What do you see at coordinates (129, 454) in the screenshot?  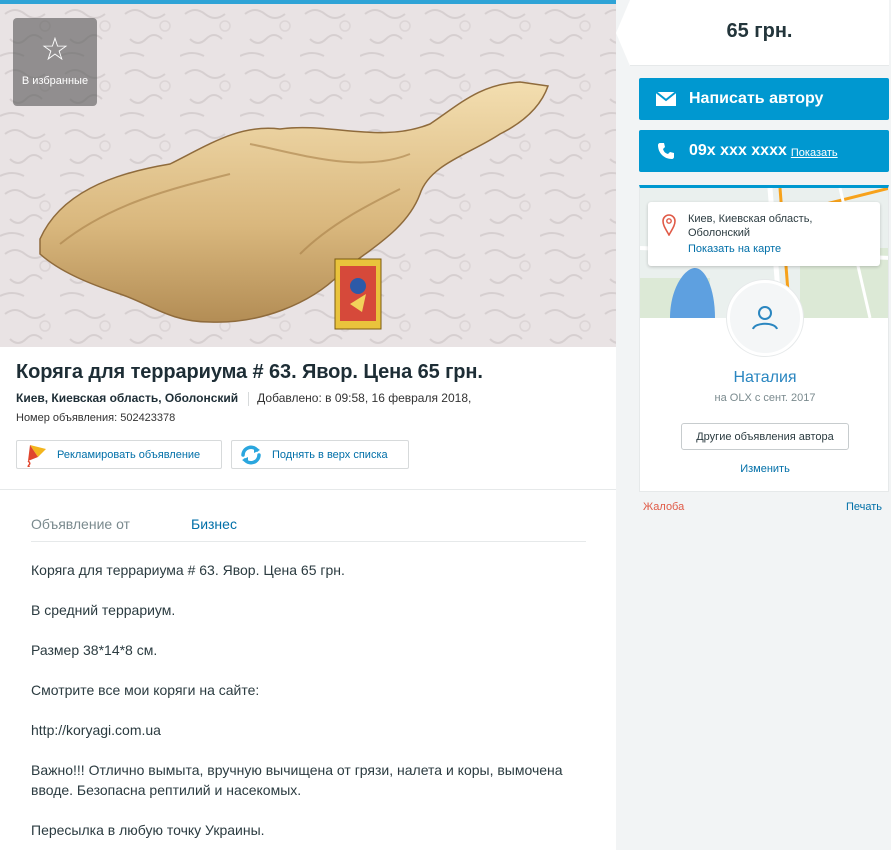 I see `promote-label: Рекламировать объявление` at bounding box center [129, 454].